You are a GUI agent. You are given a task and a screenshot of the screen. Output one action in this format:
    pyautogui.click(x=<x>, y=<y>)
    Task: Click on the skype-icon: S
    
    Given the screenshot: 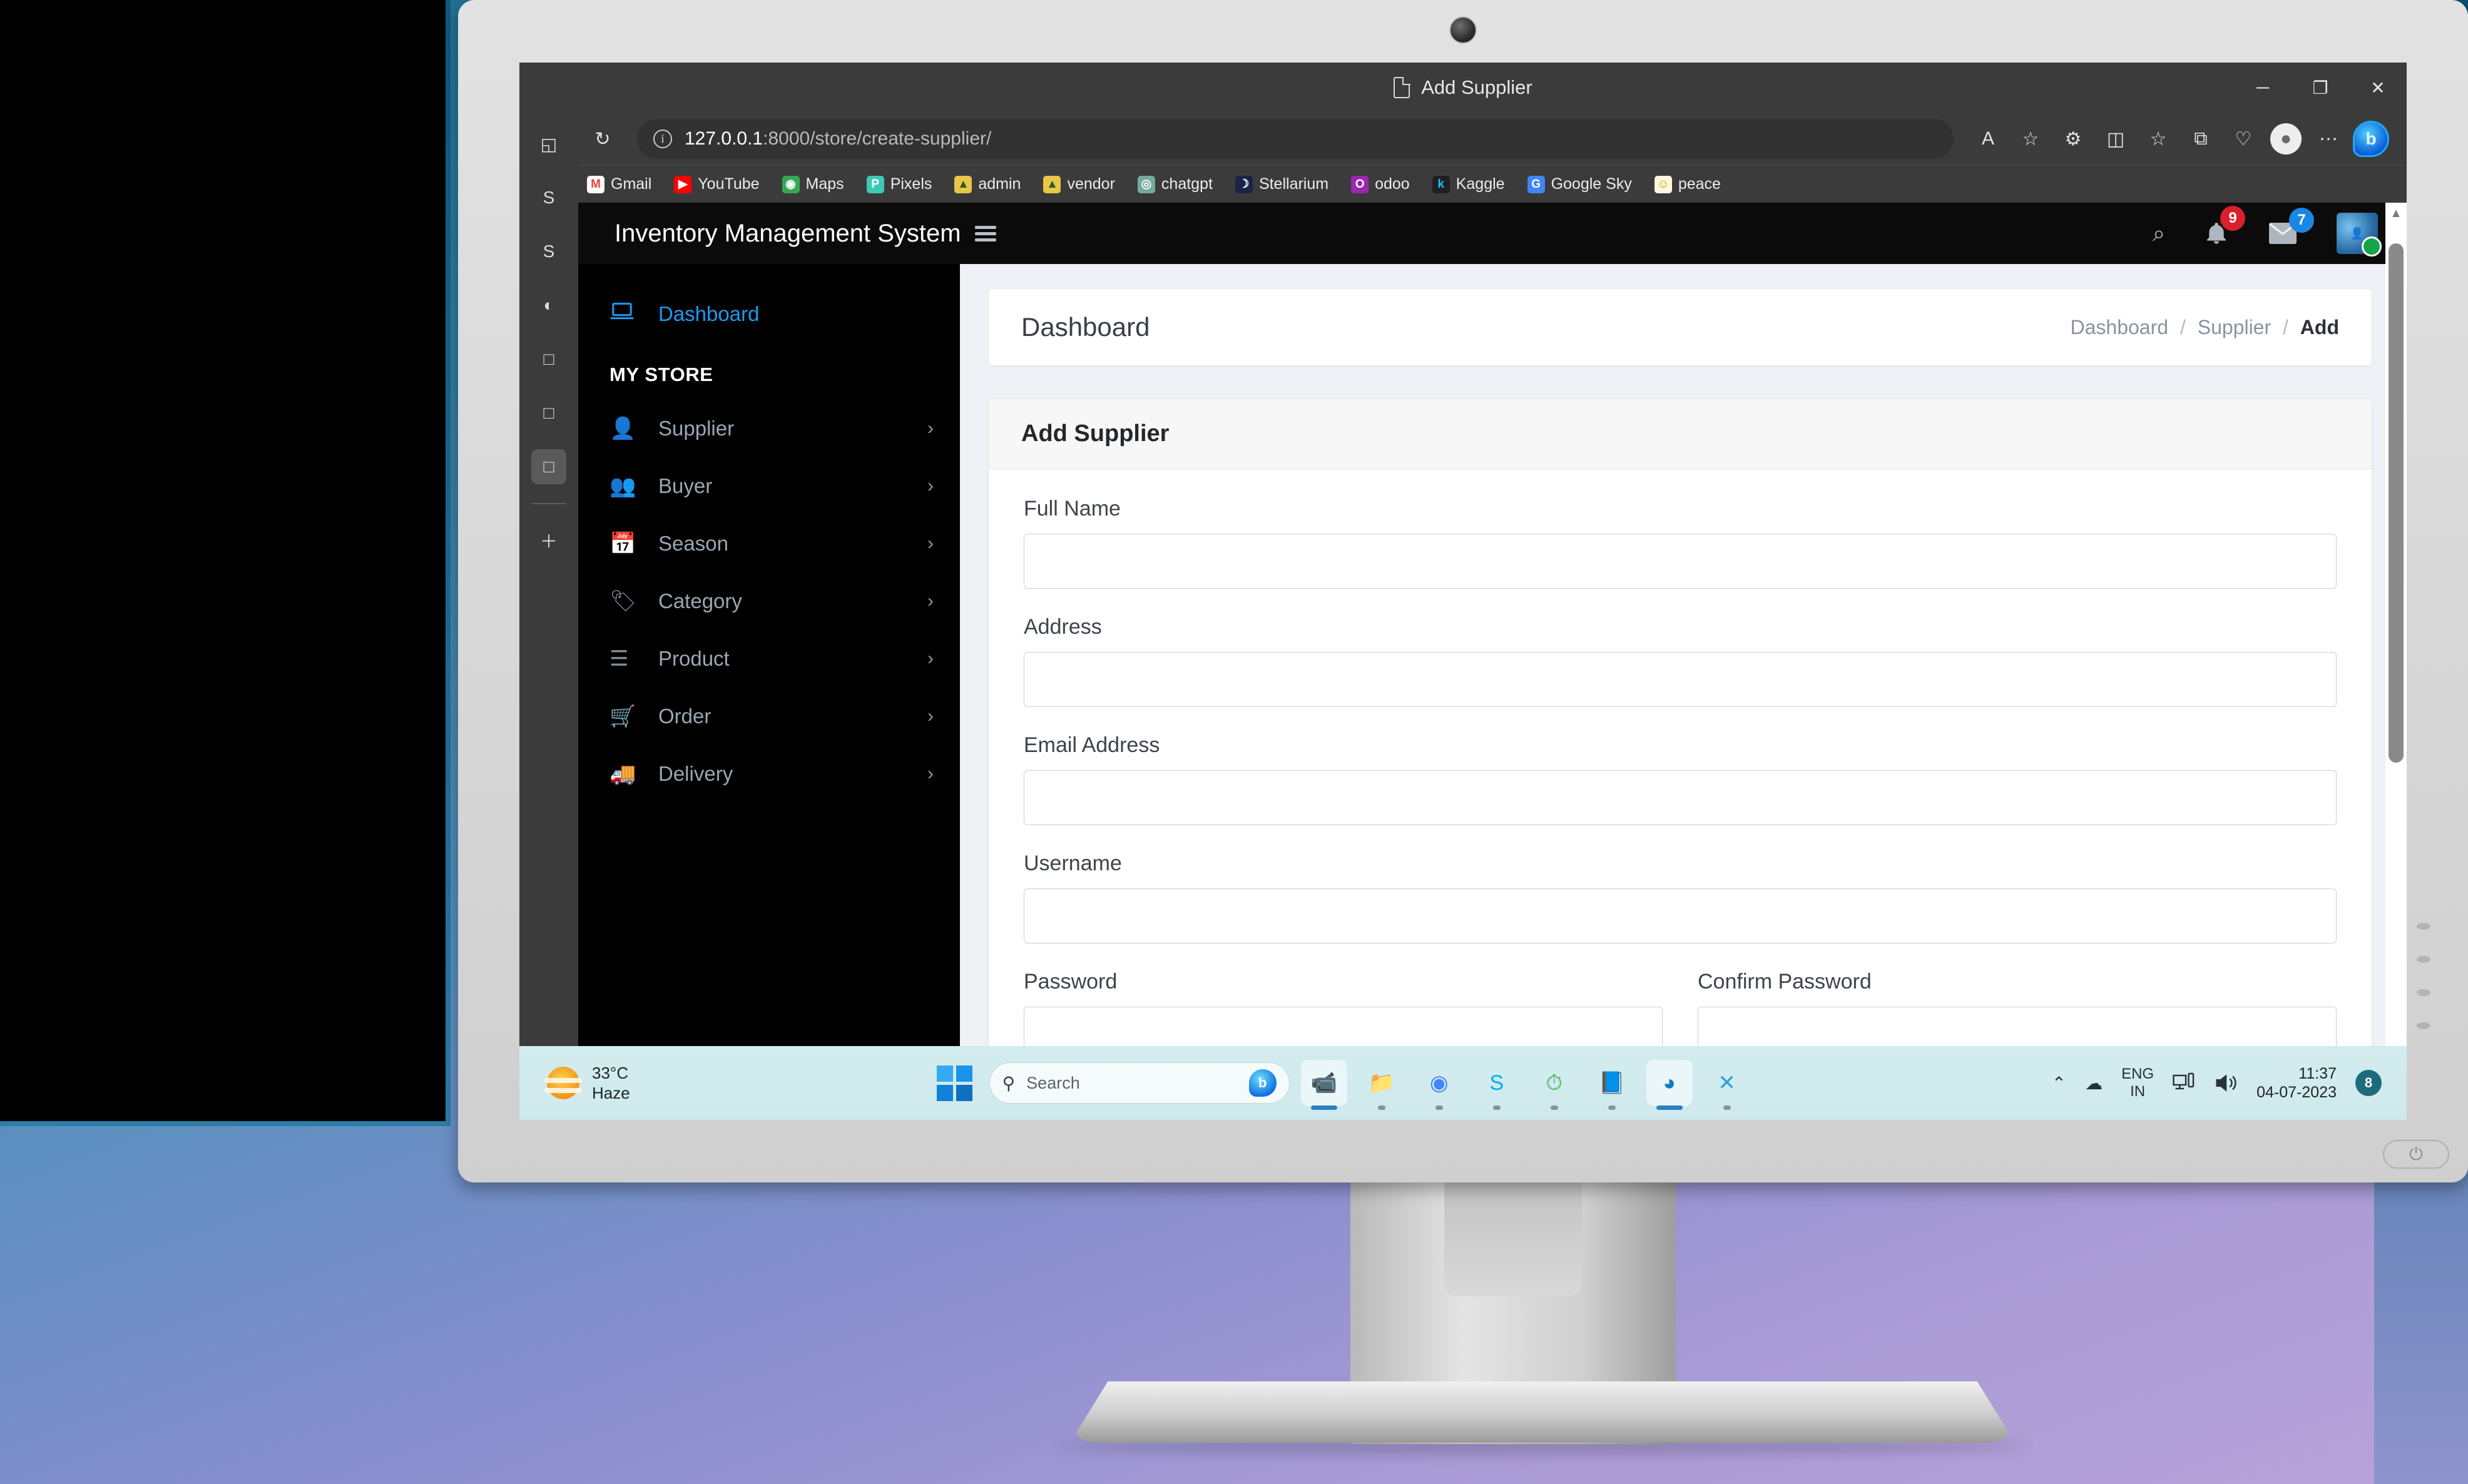 What is the action you would take?
    pyautogui.click(x=1497, y=1085)
    